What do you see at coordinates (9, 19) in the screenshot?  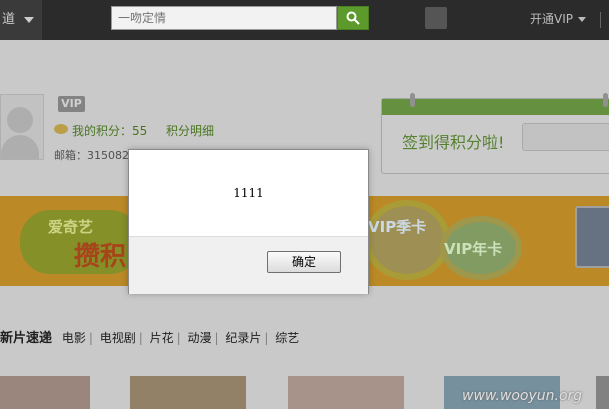 I see `channel-menu-label: 道` at bounding box center [9, 19].